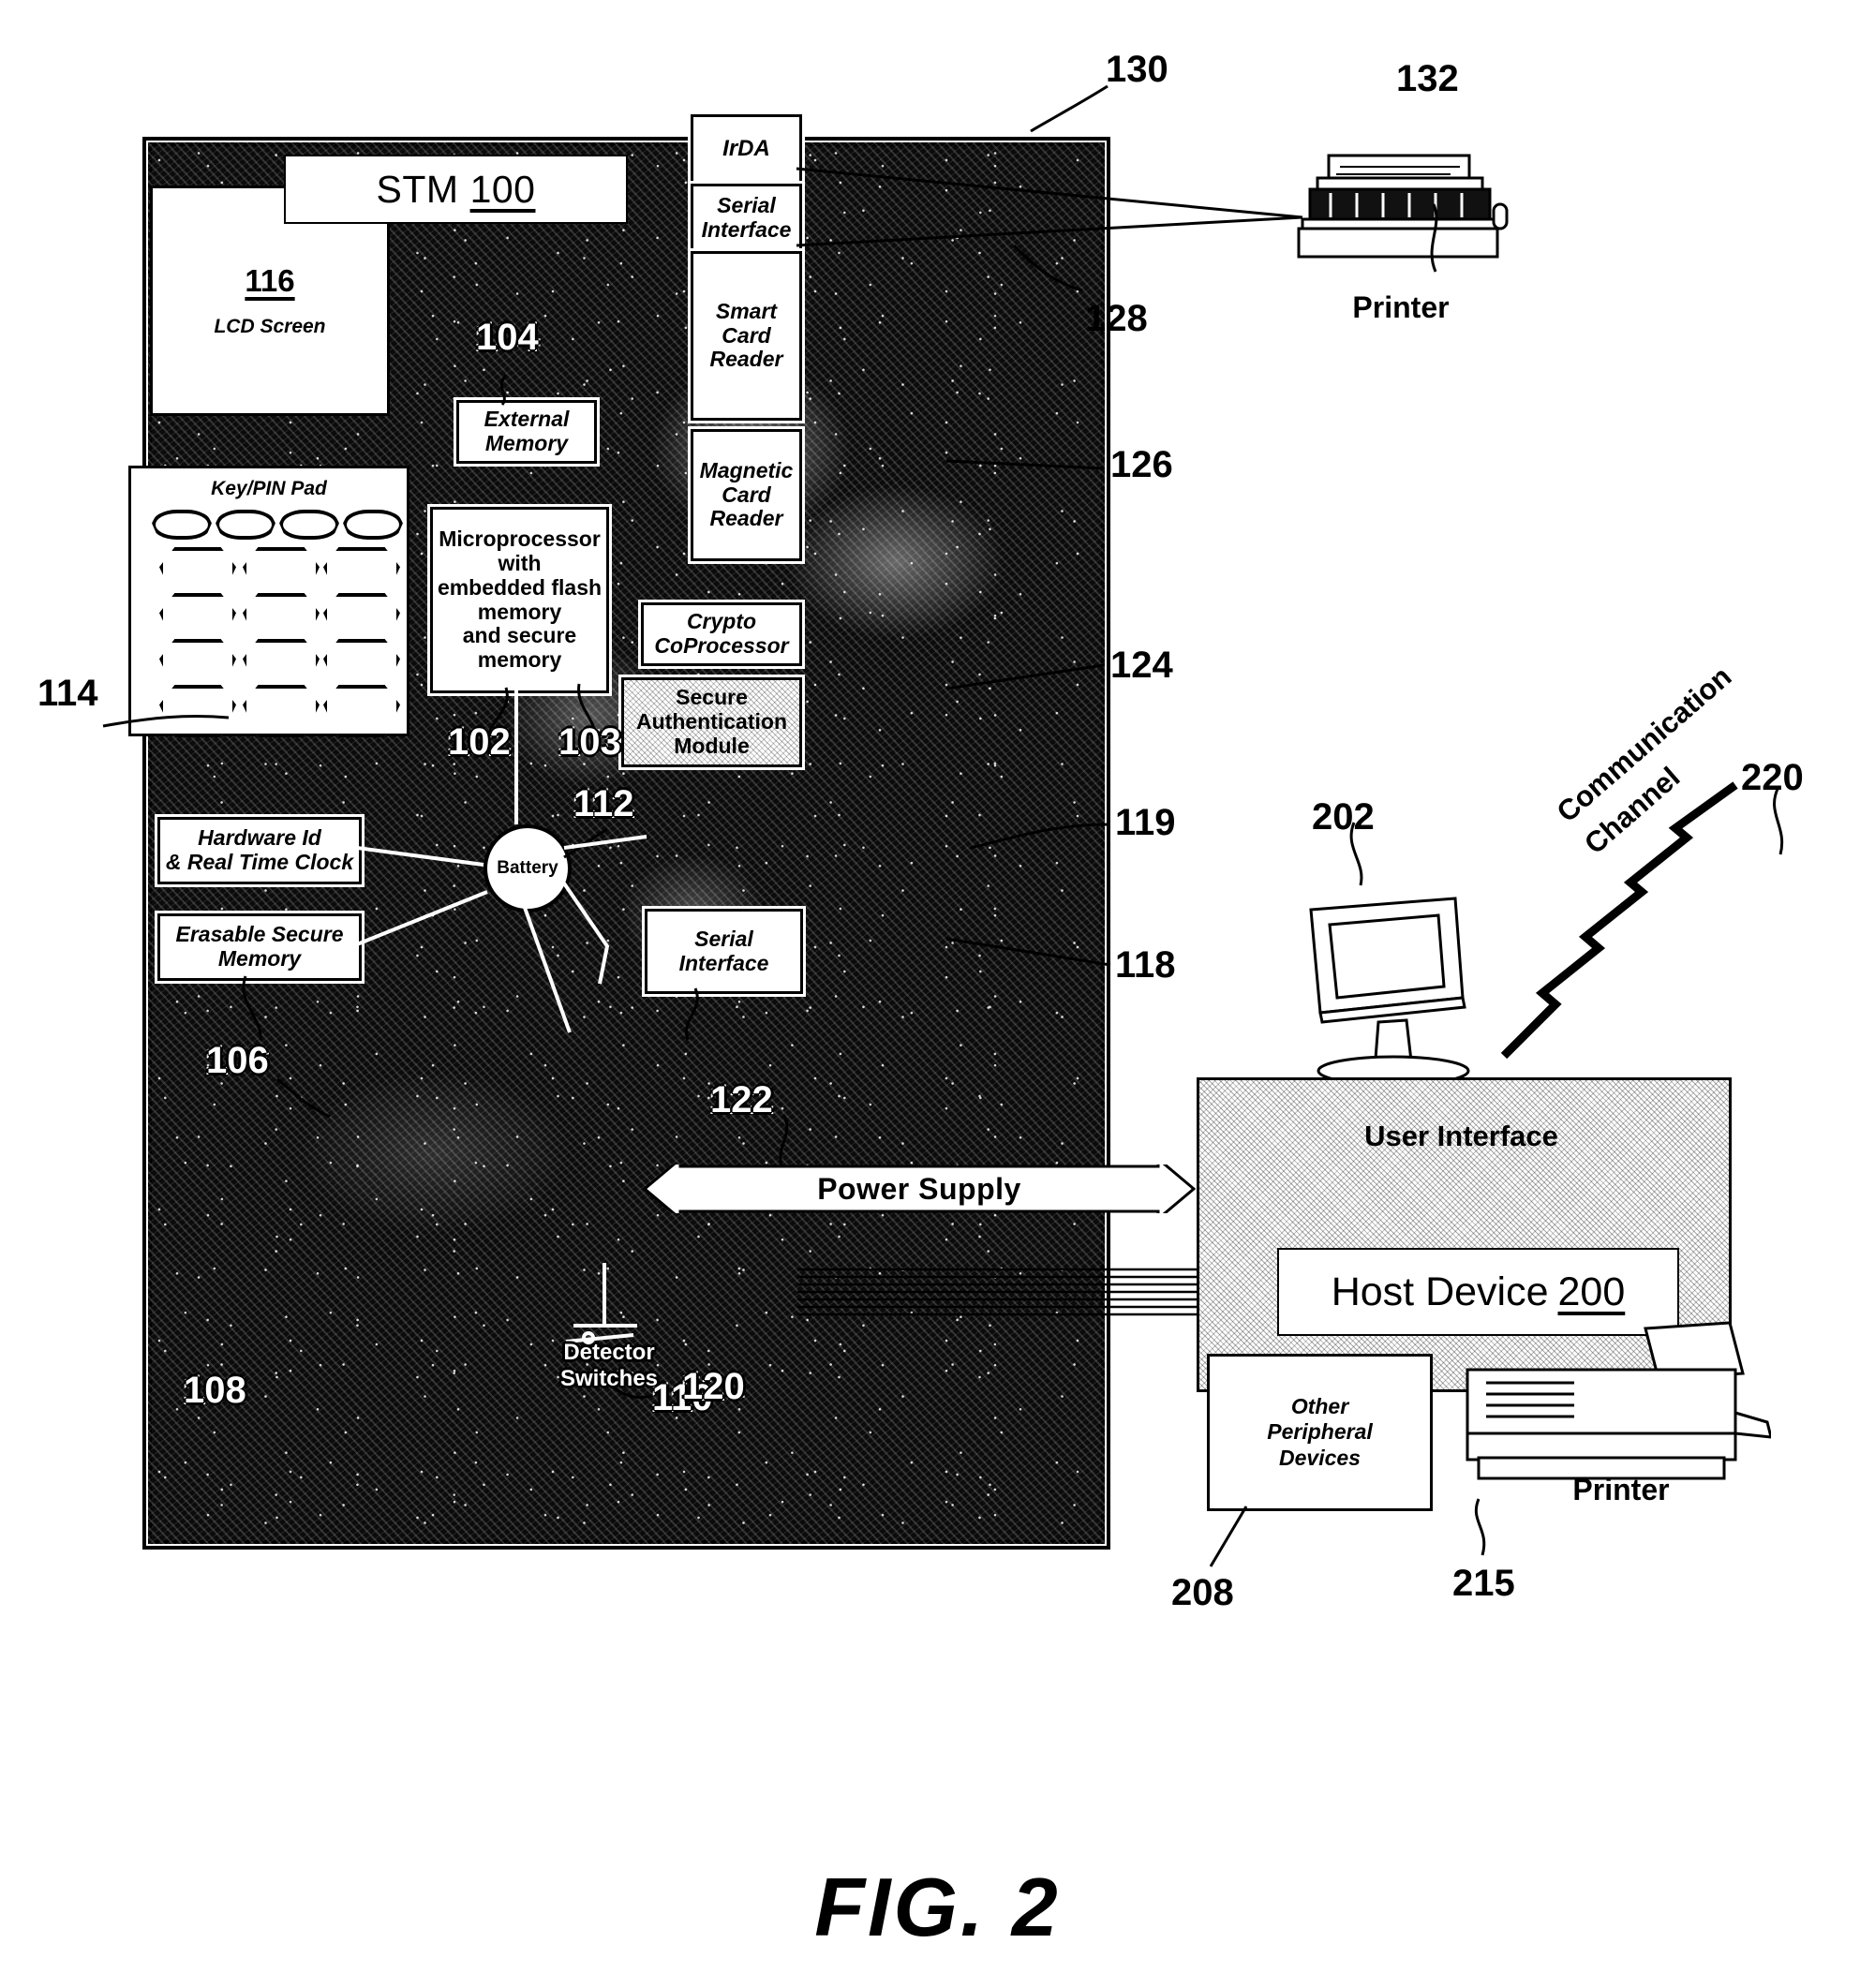 This screenshot has width=1875, height=1988. What do you see at coordinates (746, 310) in the screenshot?
I see `smart-card-line-1: Smart` at bounding box center [746, 310].